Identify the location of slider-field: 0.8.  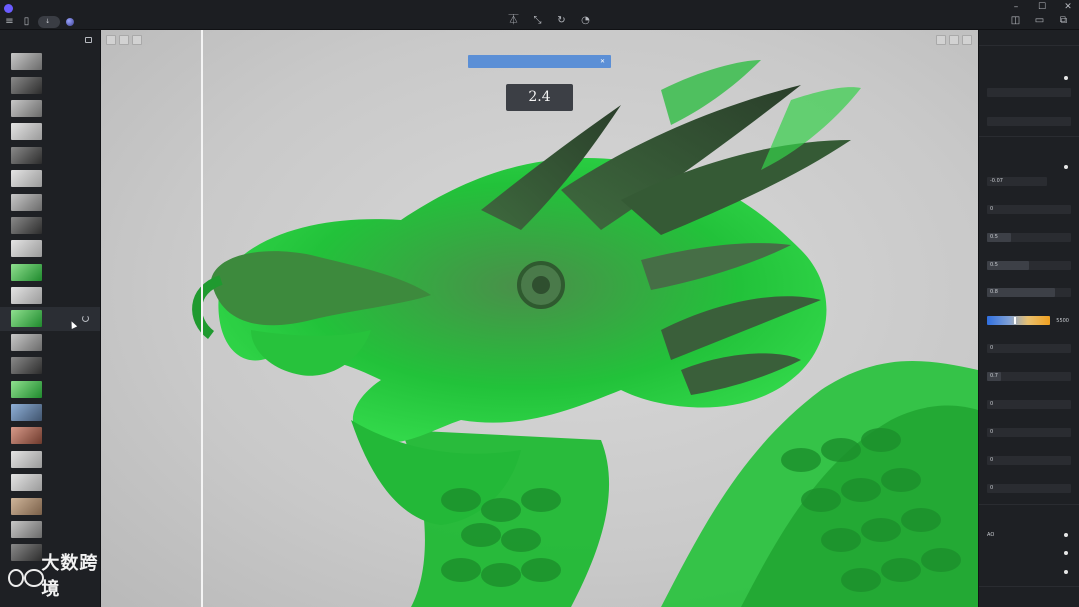
(1029, 292).